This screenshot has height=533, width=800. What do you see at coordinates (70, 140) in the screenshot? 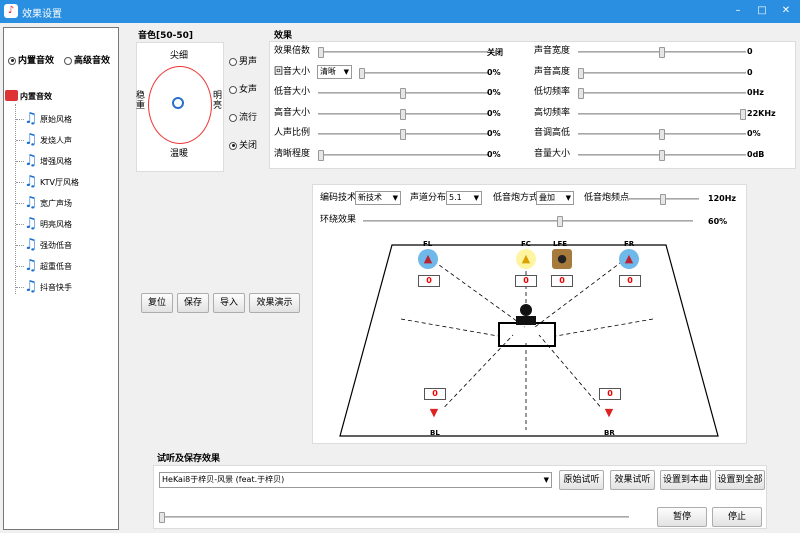
I see `tree-item: ♫ 发烧人声` at bounding box center [70, 140].